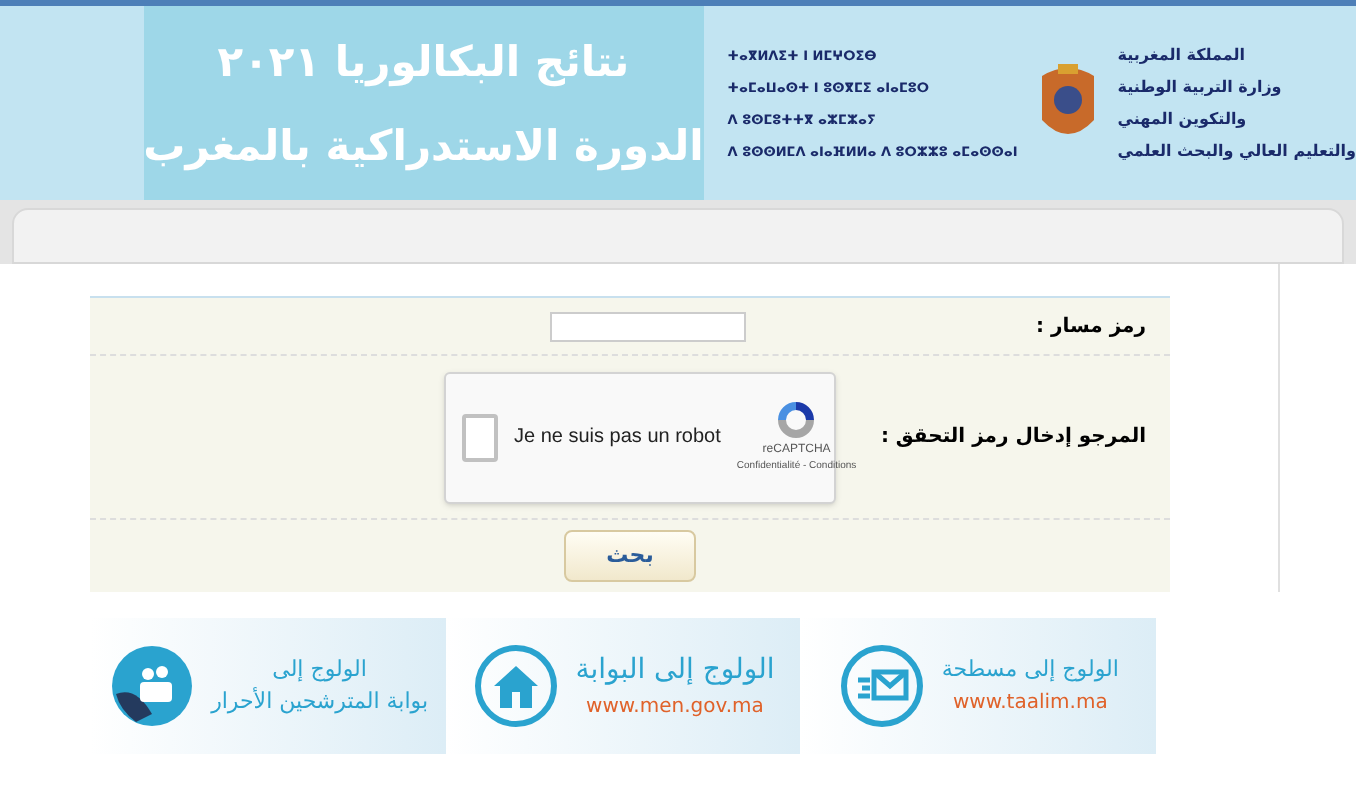 The image size is (1356, 800). I want to click on banner-title: الولوج إلى, so click(319, 669).